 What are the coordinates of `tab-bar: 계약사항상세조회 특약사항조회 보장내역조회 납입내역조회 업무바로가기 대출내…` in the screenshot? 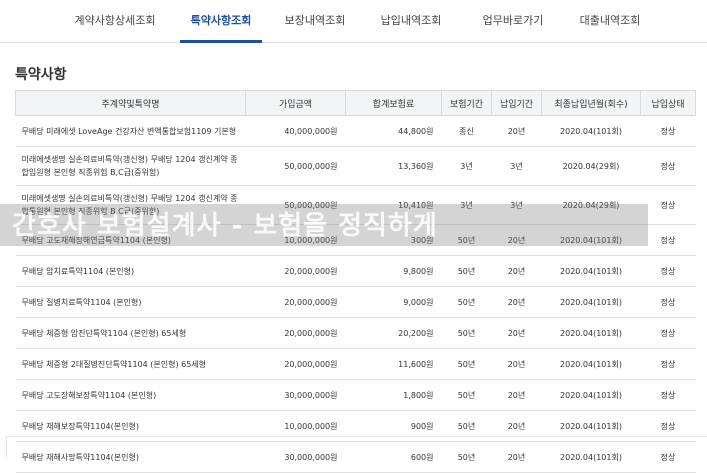 It's located at (353, 21).